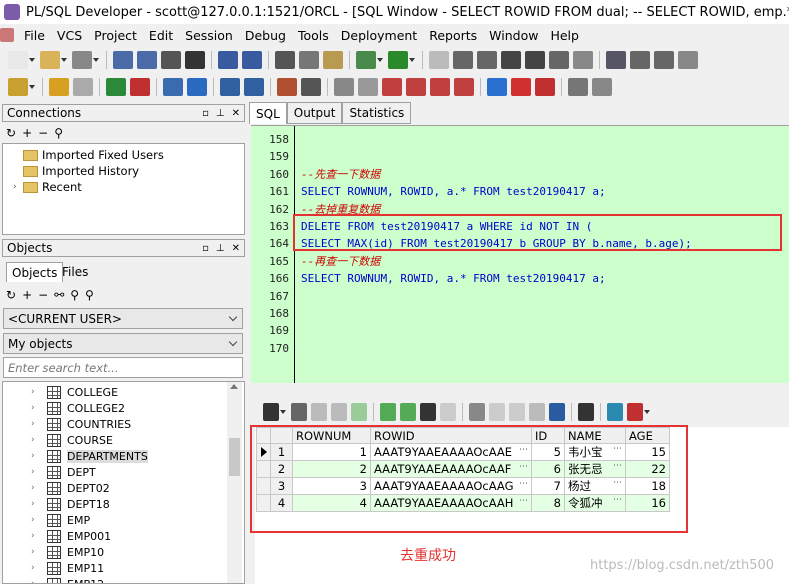  What do you see at coordinates (548, 469) in the screenshot?
I see `cell-id: 6` at bounding box center [548, 469].